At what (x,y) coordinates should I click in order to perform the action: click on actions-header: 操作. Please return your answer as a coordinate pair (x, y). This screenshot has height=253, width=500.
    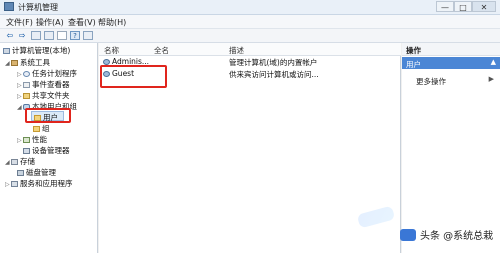
    Looking at the image, I should click on (451, 49).